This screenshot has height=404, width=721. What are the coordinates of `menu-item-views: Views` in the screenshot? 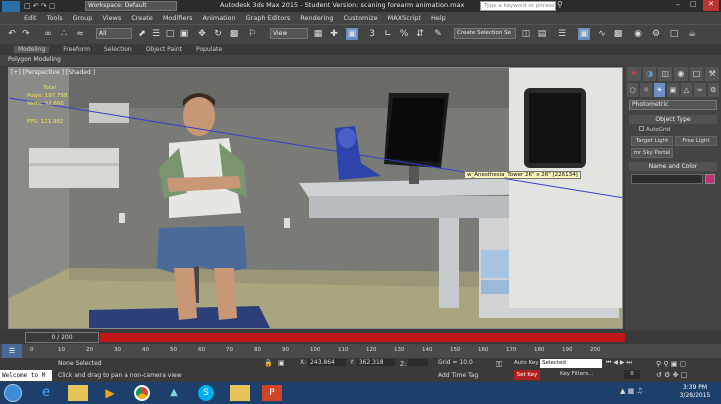 It's located at (111, 18).